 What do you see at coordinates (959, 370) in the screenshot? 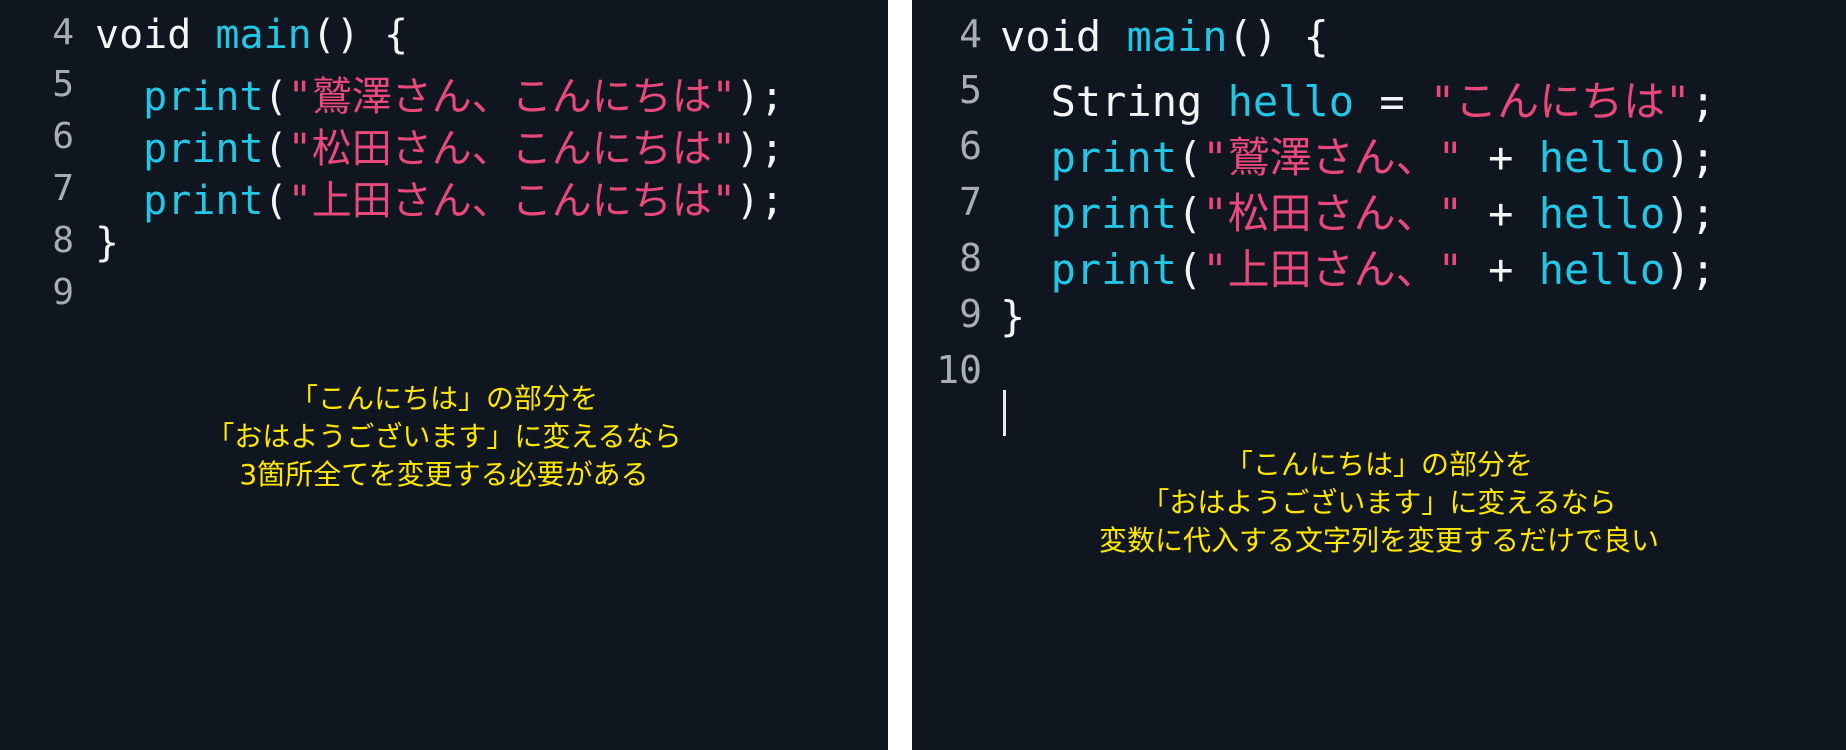
I see `line-number: 10` at bounding box center [959, 370].